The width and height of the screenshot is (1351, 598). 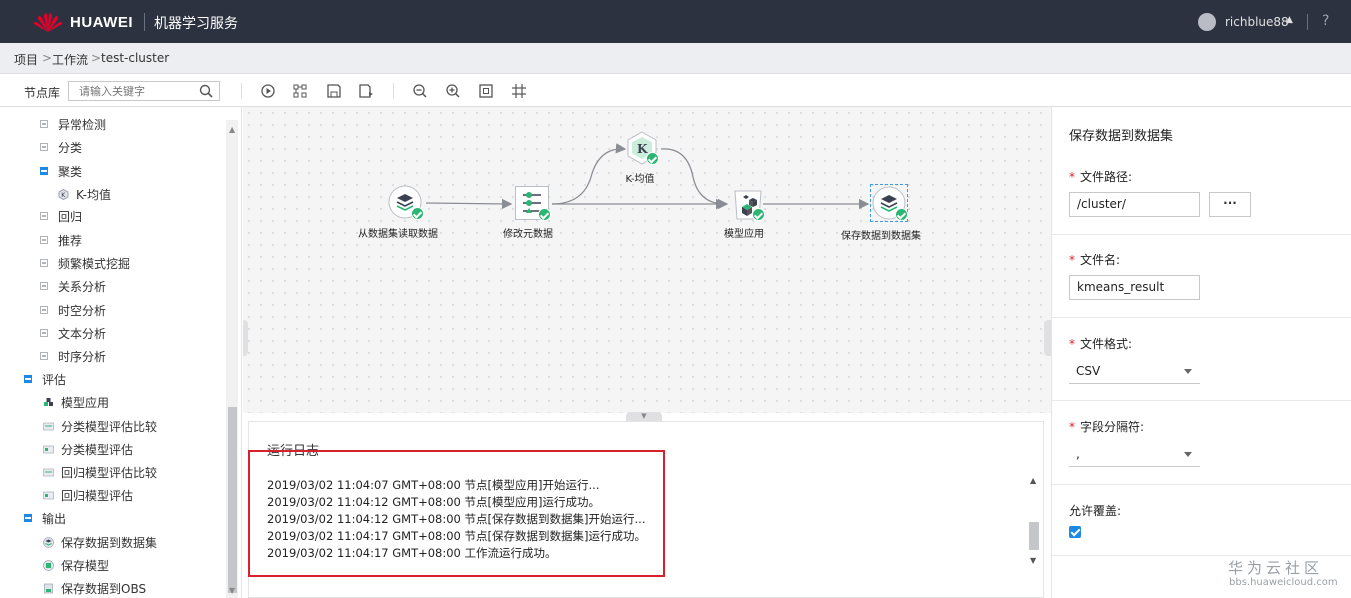 What do you see at coordinates (232, 359) in the screenshot?
I see `sidebar-scrollbar: ▲ ▼` at bounding box center [232, 359].